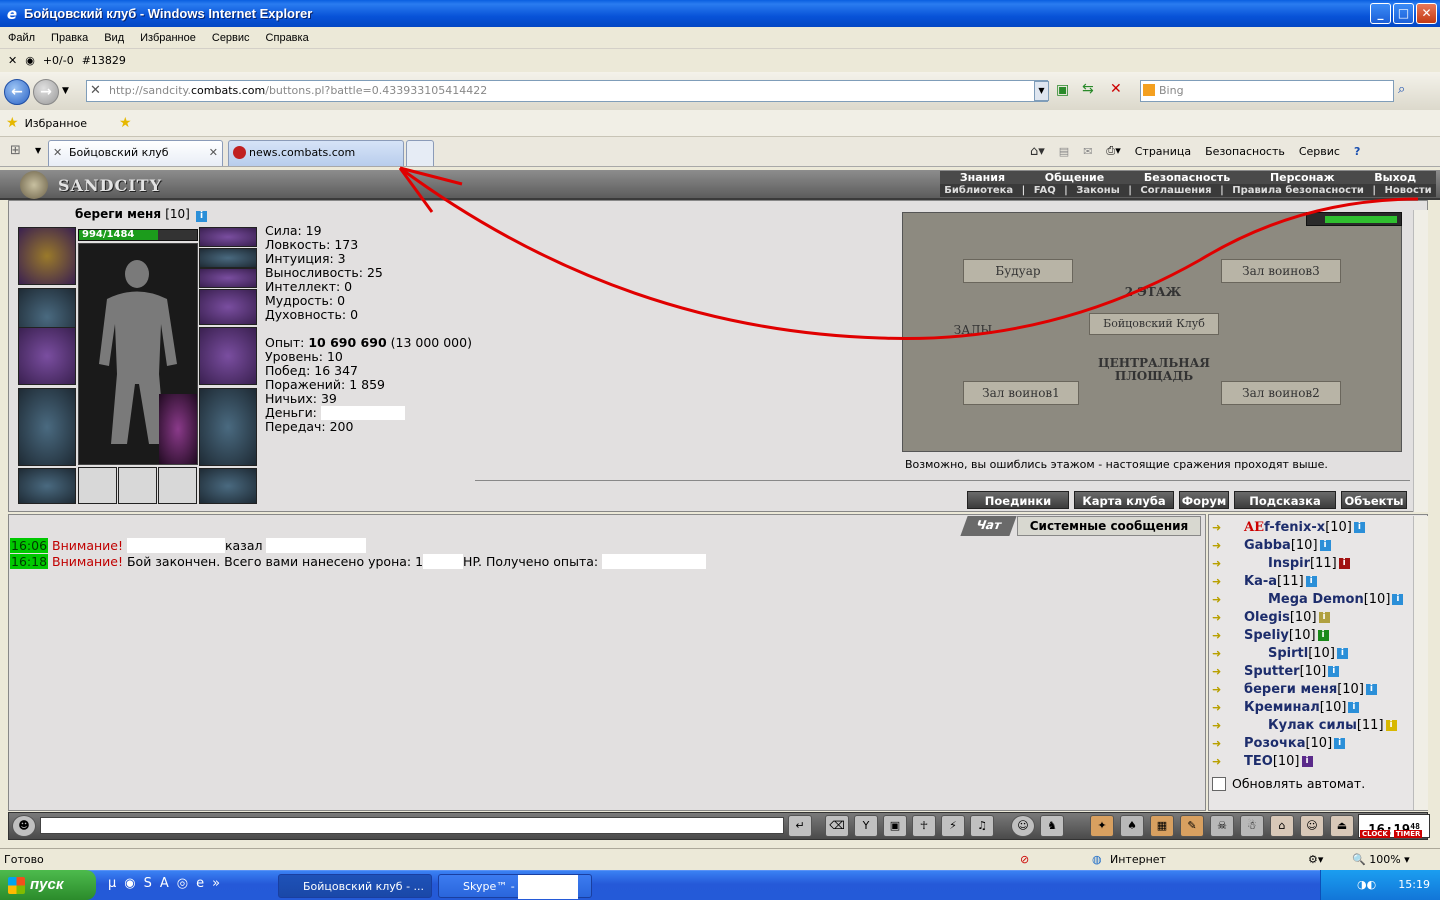 Image resolution: width=1440 pixels, height=900 pixels. I want to click on privacy-icon: ⊘, so click(1024, 859).